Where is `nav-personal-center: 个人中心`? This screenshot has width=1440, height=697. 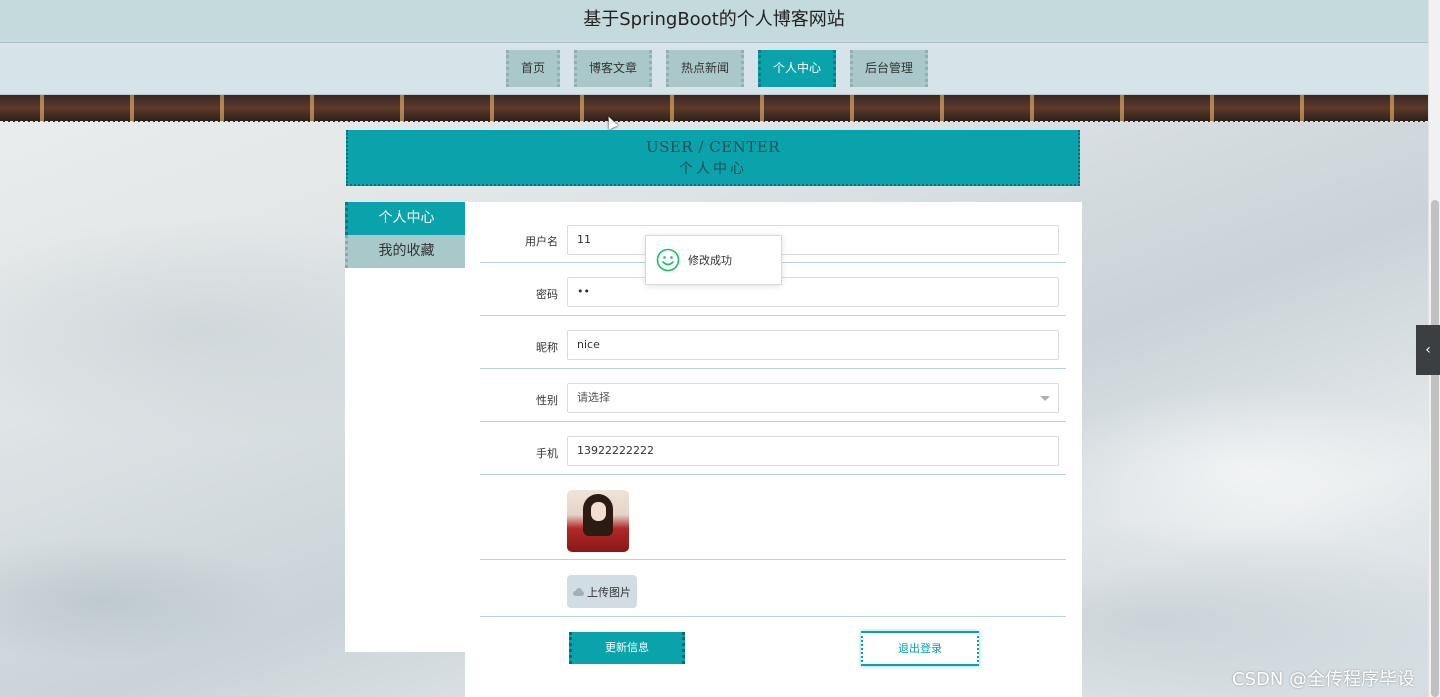
nav-personal-center: 个人中心 is located at coordinates (797, 68).